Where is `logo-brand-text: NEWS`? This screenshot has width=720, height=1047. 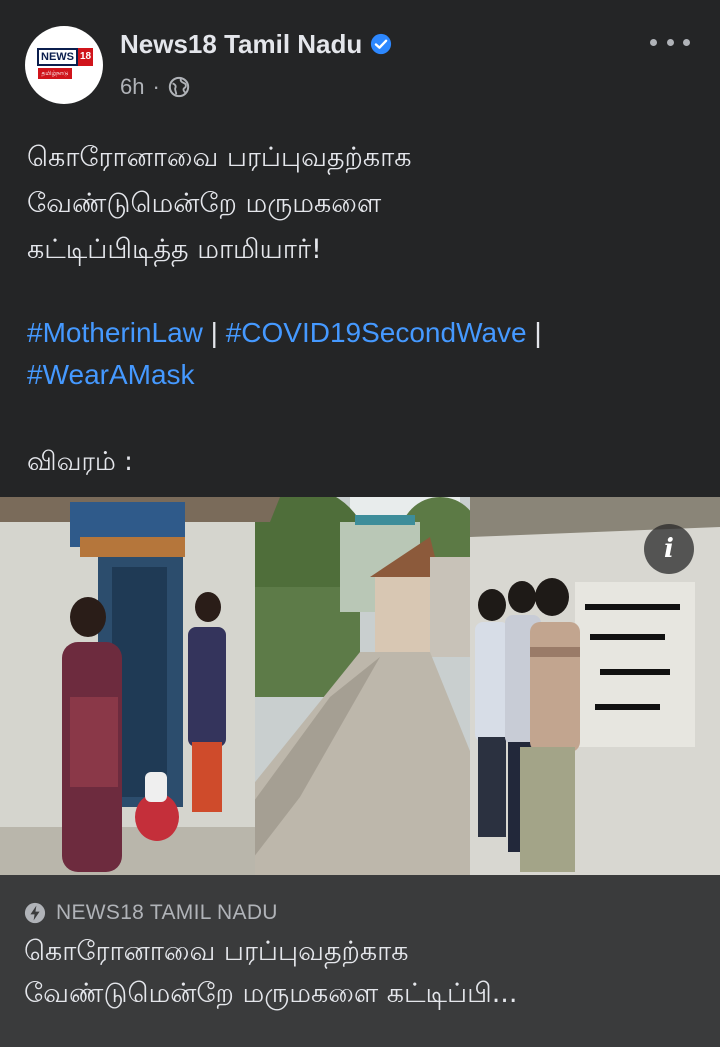 logo-brand-text: NEWS is located at coordinates (57, 57).